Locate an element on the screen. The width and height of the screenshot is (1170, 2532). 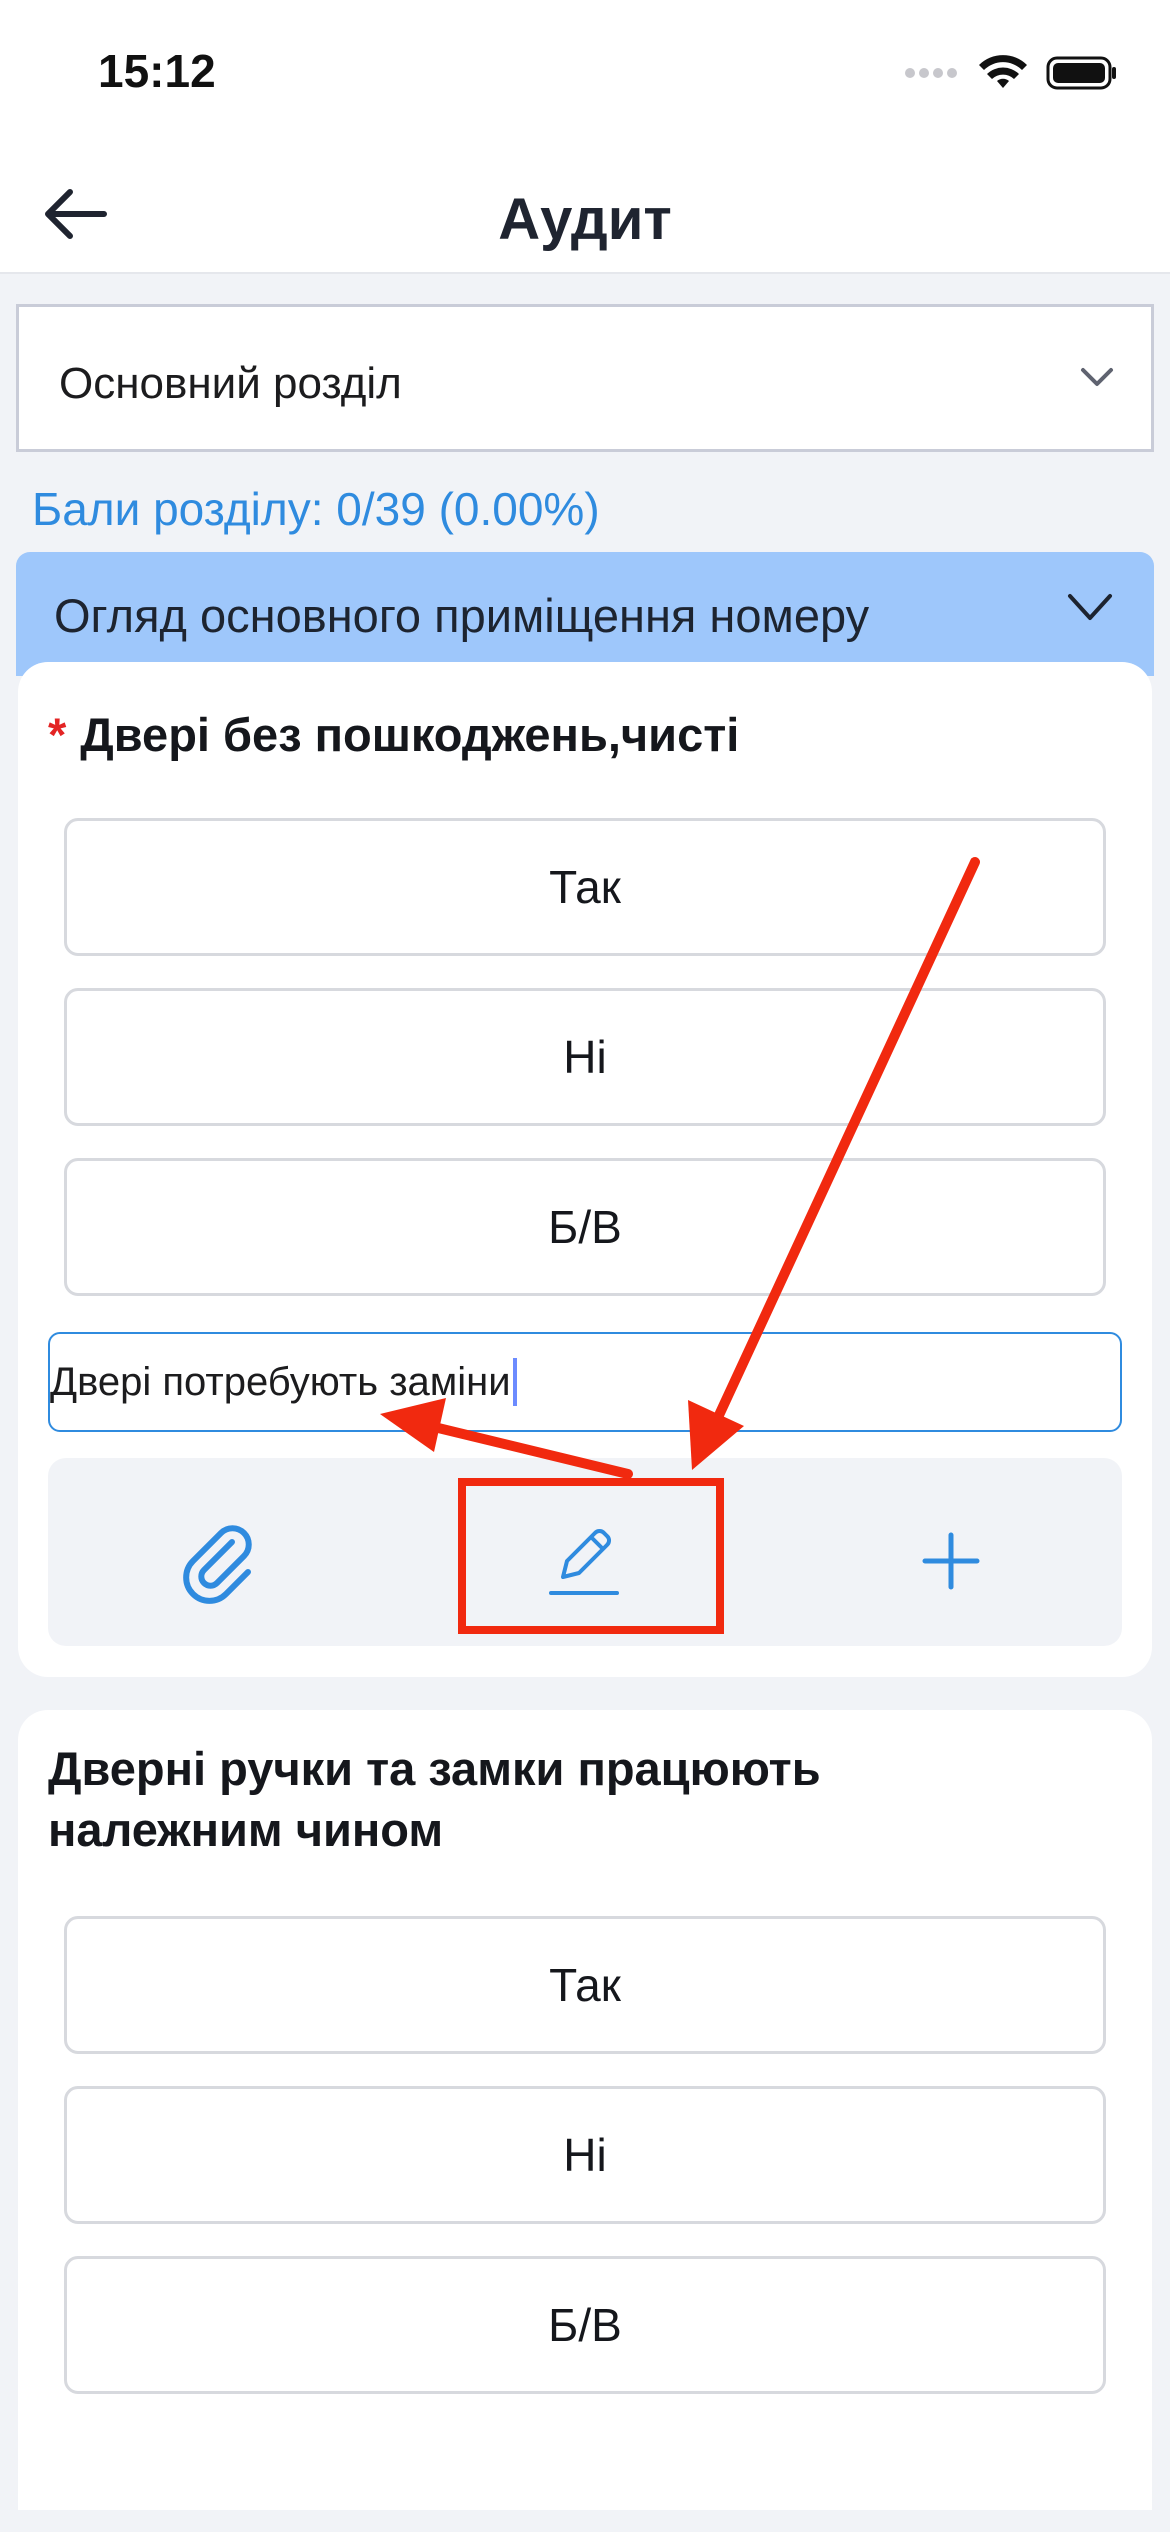
required-mark: * is located at coordinates (57, 734).